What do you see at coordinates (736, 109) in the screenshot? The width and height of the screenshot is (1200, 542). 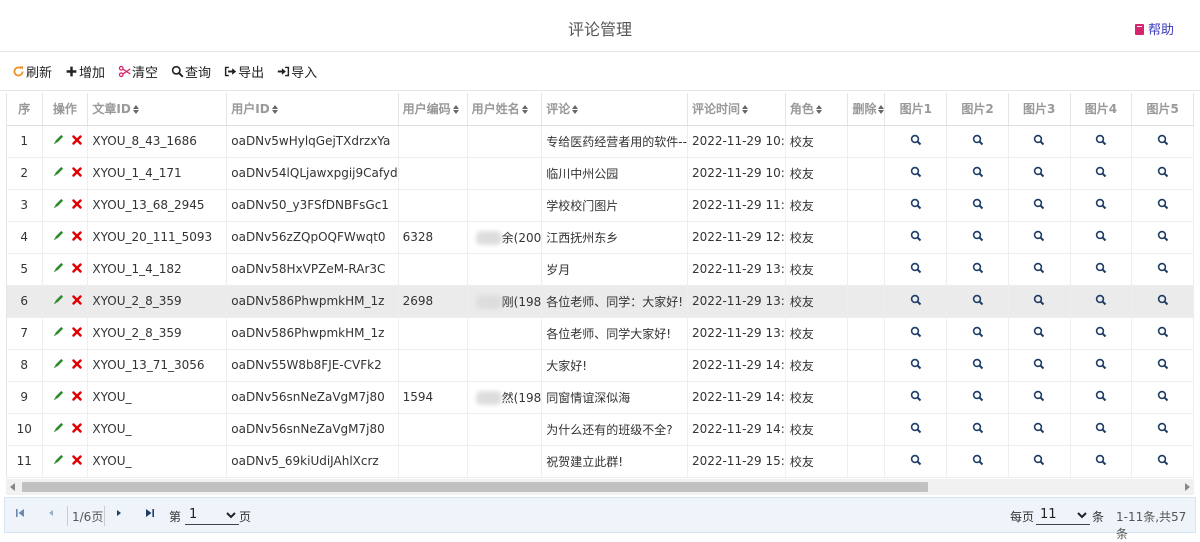 I see `column-header: 评论时间` at bounding box center [736, 109].